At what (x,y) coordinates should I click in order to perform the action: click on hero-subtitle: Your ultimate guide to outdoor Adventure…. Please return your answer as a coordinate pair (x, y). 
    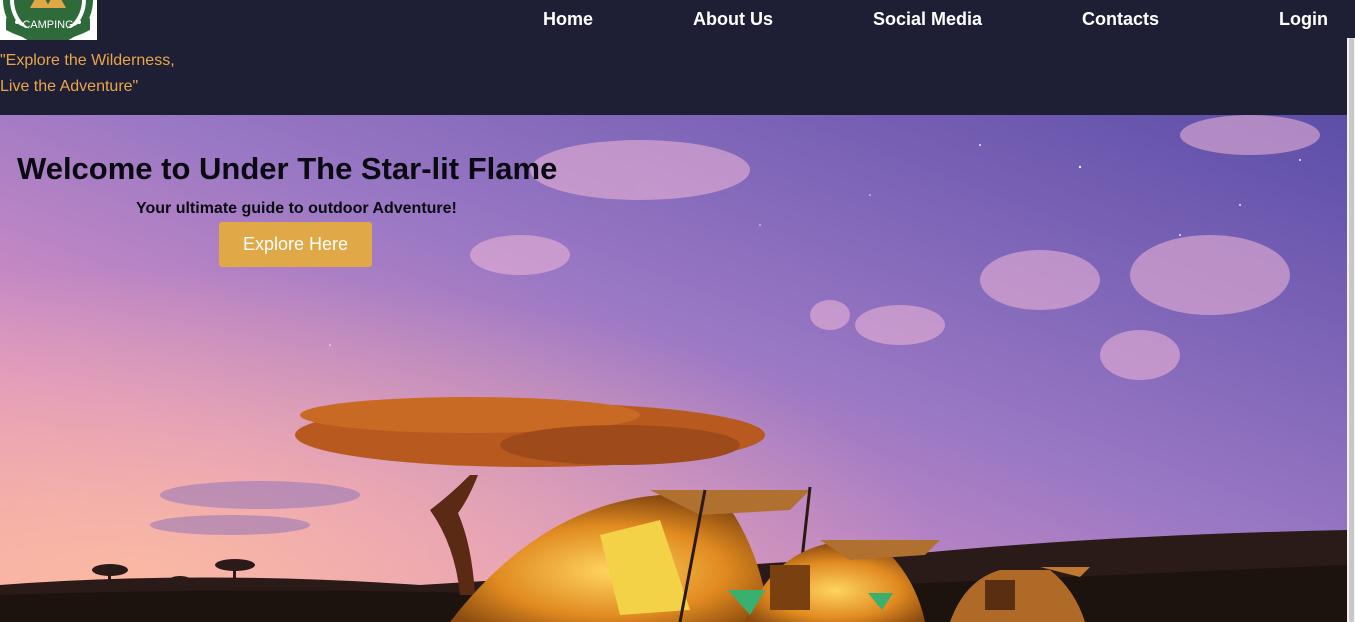
    Looking at the image, I should click on (296, 208).